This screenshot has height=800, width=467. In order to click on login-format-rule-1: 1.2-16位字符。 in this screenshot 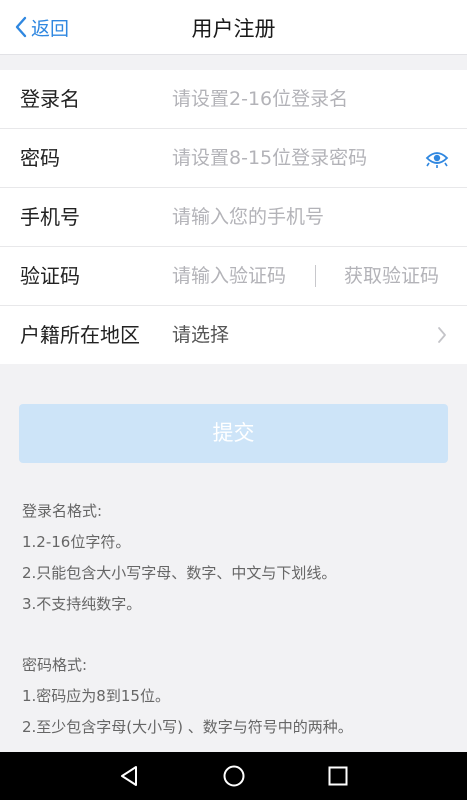, I will do `click(76, 542)`.